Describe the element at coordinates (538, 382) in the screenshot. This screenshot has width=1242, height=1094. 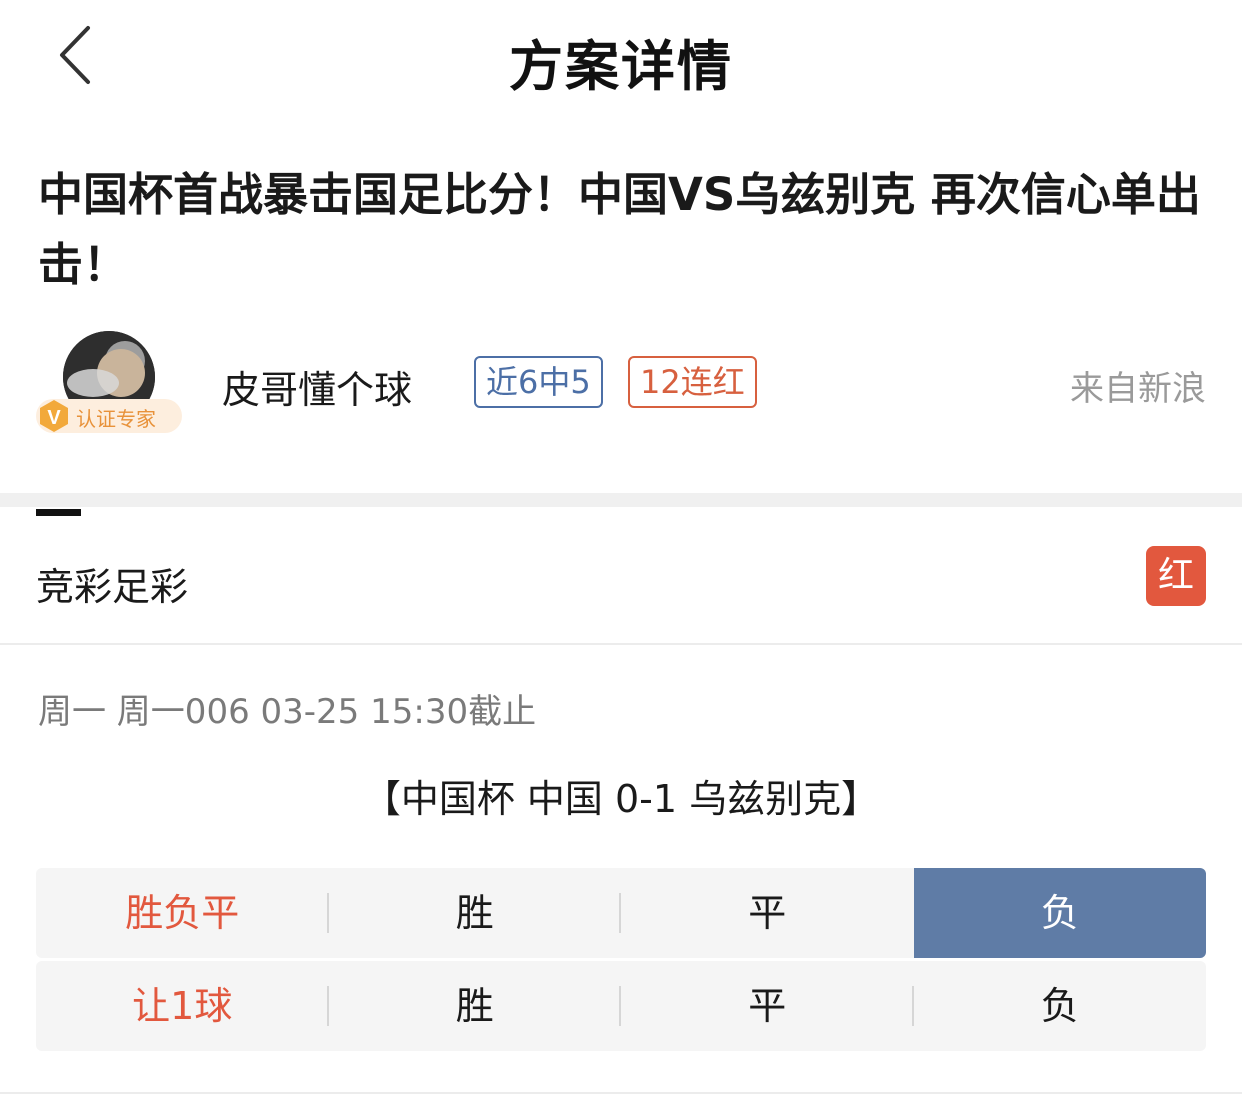
I see `record-tag: 近6中5` at that location.